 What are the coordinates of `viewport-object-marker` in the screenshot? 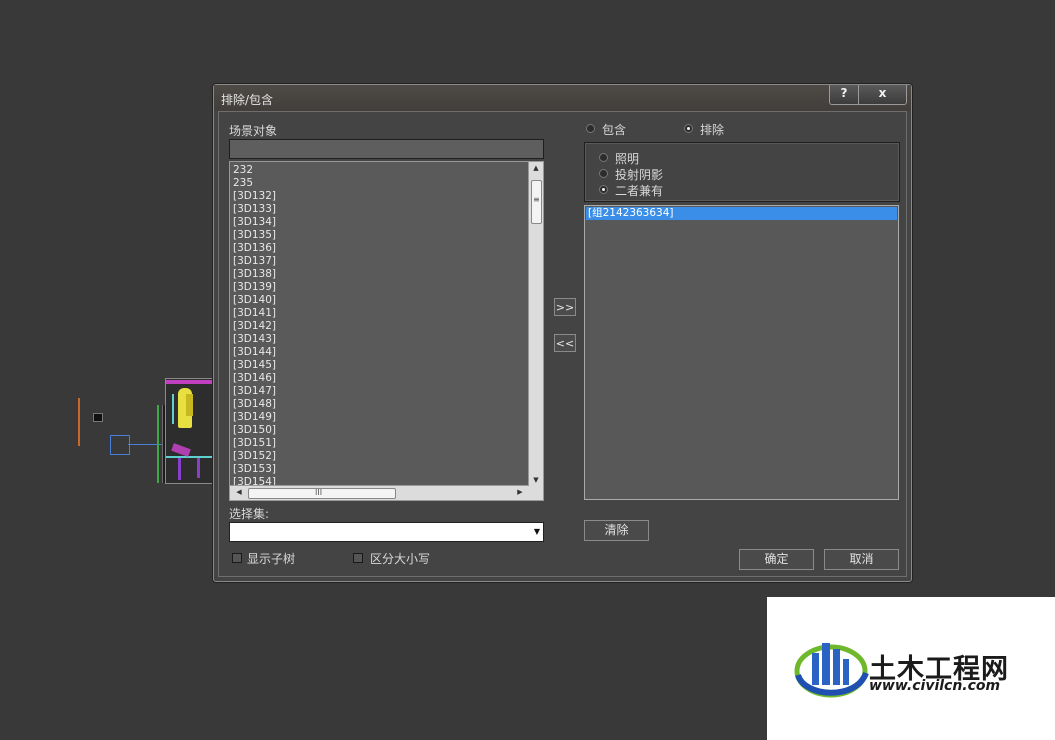 It's located at (98, 417).